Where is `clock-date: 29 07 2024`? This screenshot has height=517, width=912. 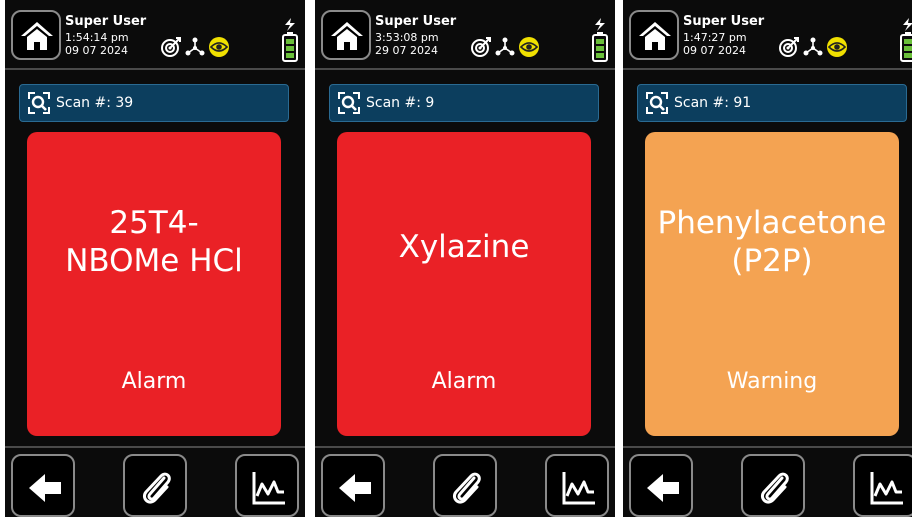 clock-date: 29 07 2024 is located at coordinates (406, 50).